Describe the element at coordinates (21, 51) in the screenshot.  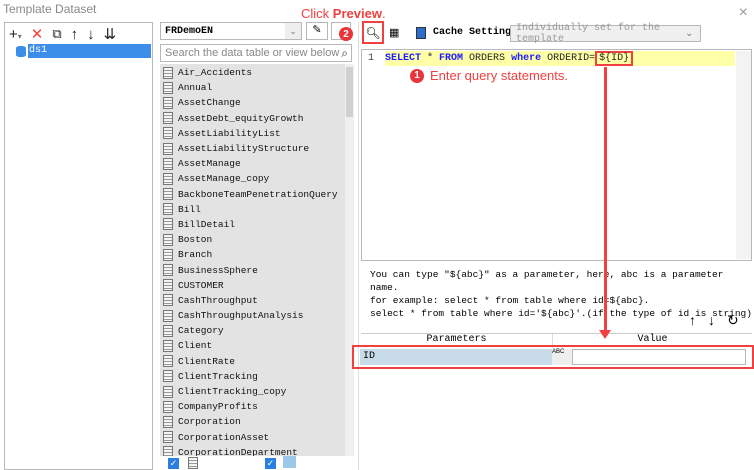
I see `database-icon` at that location.